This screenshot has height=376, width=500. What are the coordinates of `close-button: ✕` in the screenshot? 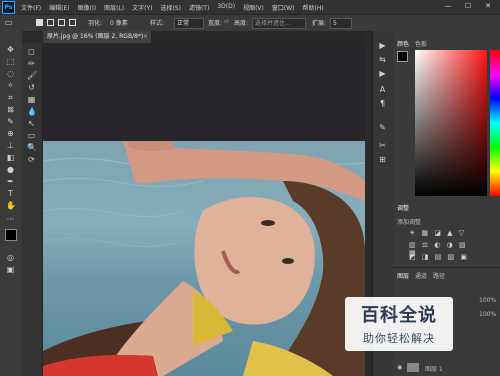 It's located at (488, 6).